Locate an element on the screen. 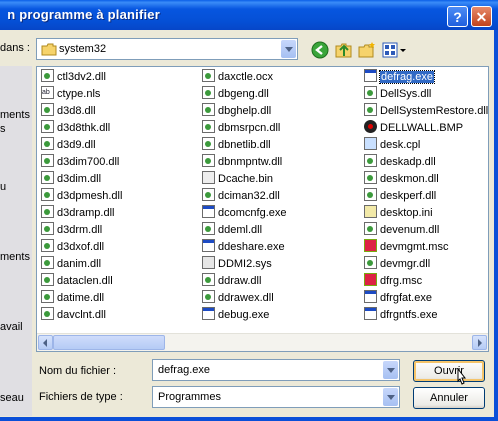 This screenshot has height=421, width=498. scroll-thumb is located at coordinates (109, 342).